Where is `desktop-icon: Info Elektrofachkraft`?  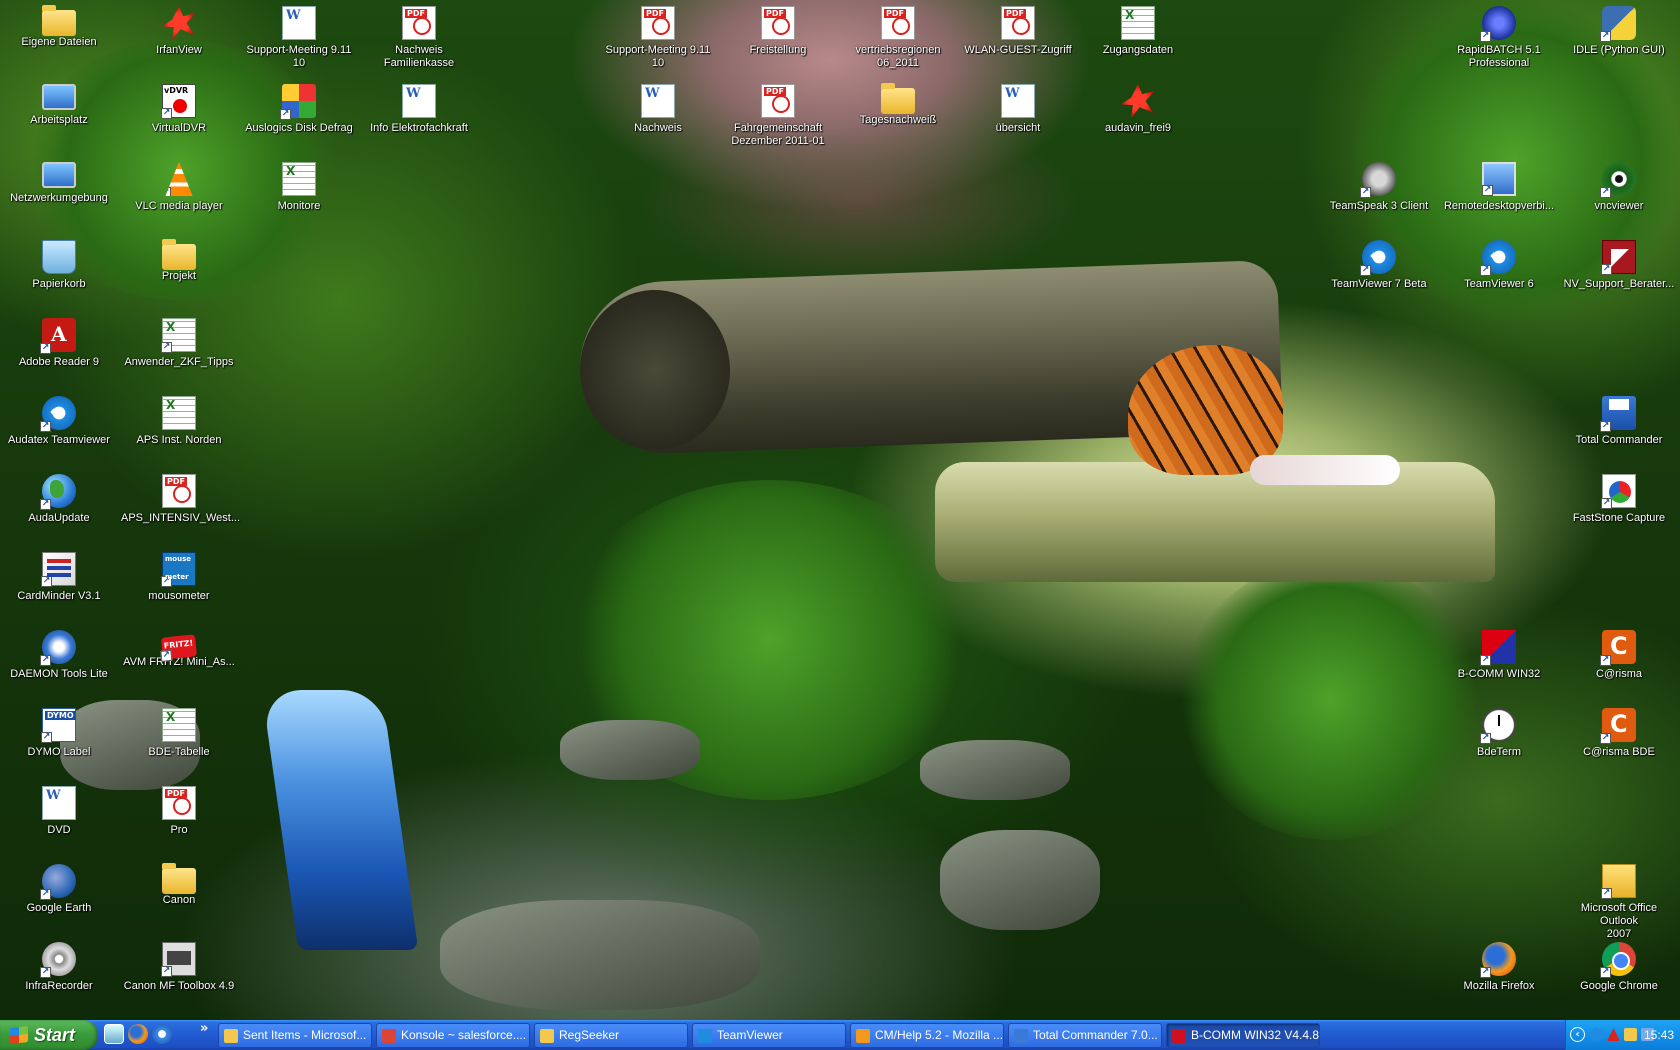 desktop-icon: Info Elektrofachkraft is located at coordinates (419, 118).